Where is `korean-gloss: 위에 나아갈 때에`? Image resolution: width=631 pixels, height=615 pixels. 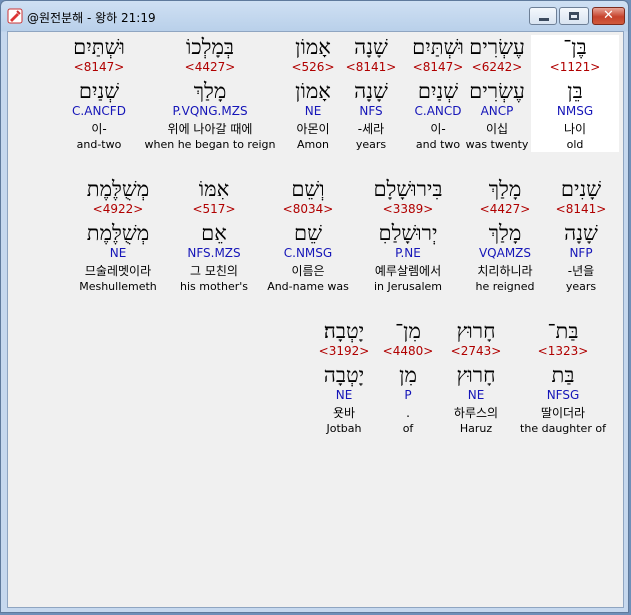 korean-gloss: 위에 나아갈 때에 is located at coordinates (210, 129).